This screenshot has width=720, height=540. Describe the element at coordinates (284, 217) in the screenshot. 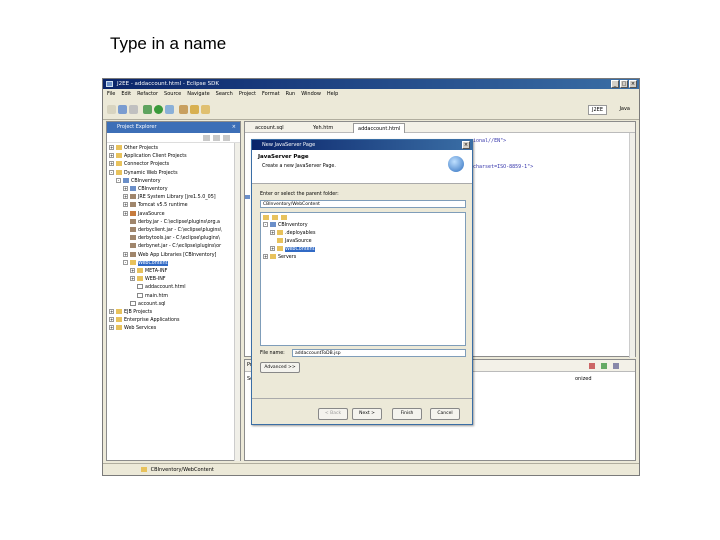

I see `forward-arrow-icon` at that location.